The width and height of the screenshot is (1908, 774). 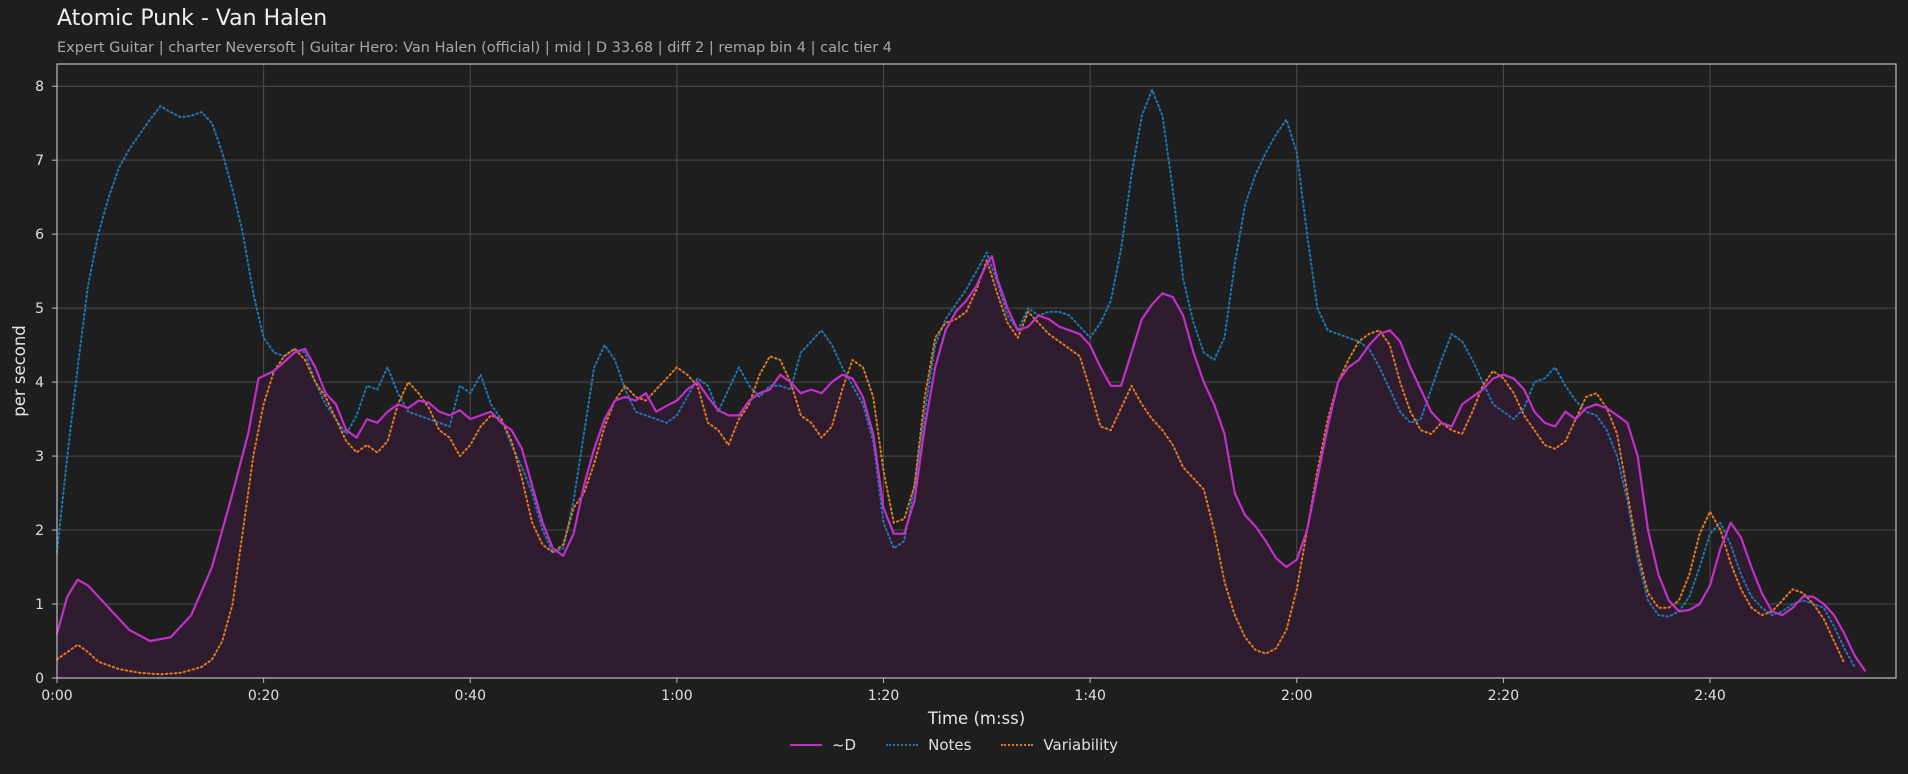 I want to click on y-tick-label: 5, so click(x=39, y=309).